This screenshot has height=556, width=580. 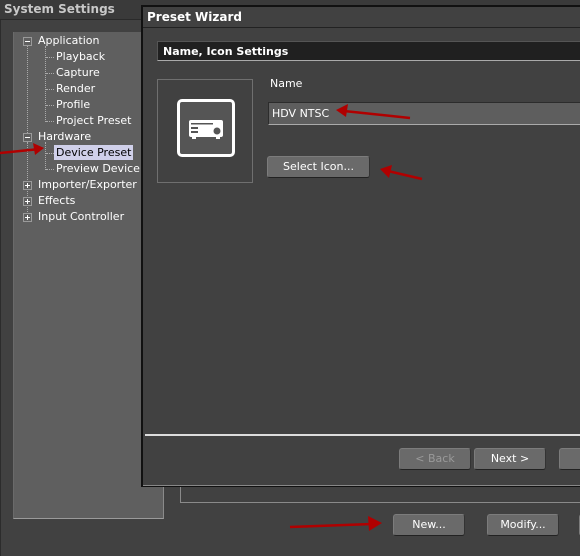 What do you see at coordinates (27, 137) in the screenshot?
I see `collapse-hardware-icon` at bounding box center [27, 137].